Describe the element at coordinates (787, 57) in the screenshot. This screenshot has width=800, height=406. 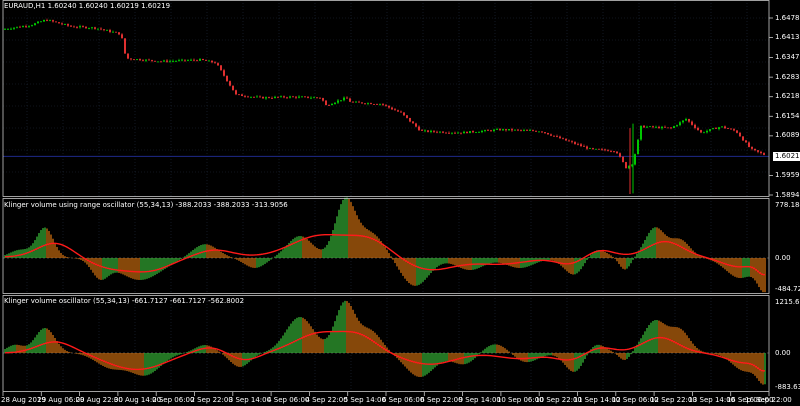
I see `price-tick-label: 1.63475` at that location.